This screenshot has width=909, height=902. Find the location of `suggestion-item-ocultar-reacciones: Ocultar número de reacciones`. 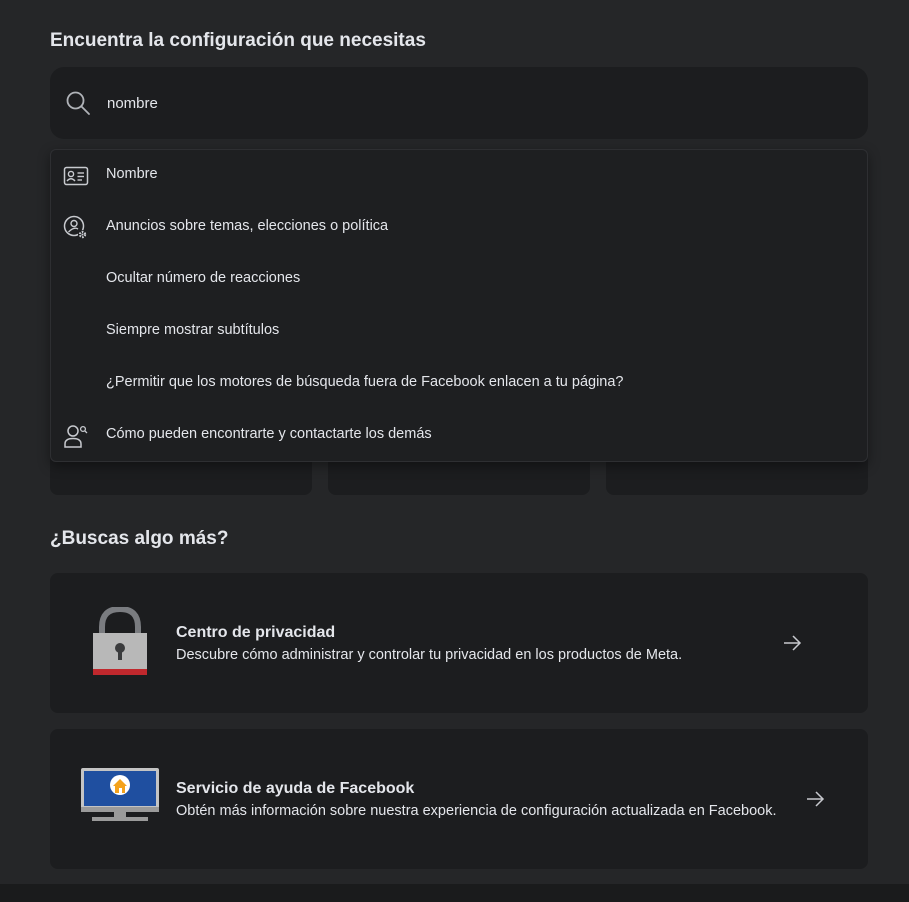

suggestion-item-ocultar-reacciones: Ocultar número de reacciones is located at coordinates (459, 280).